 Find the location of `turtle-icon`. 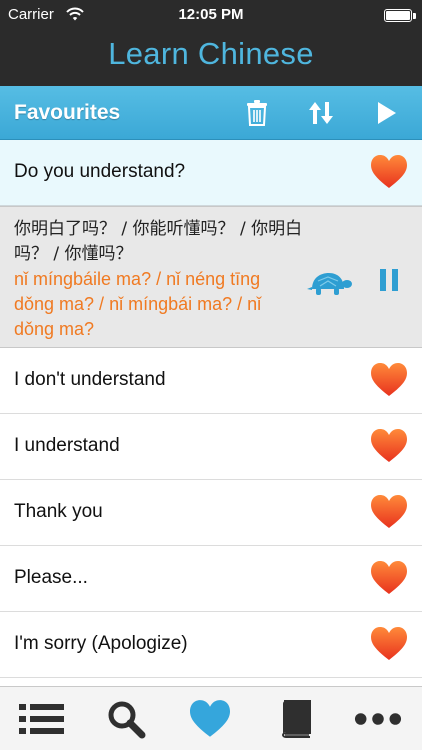

turtle-icon is located at coordinates (329, 283).